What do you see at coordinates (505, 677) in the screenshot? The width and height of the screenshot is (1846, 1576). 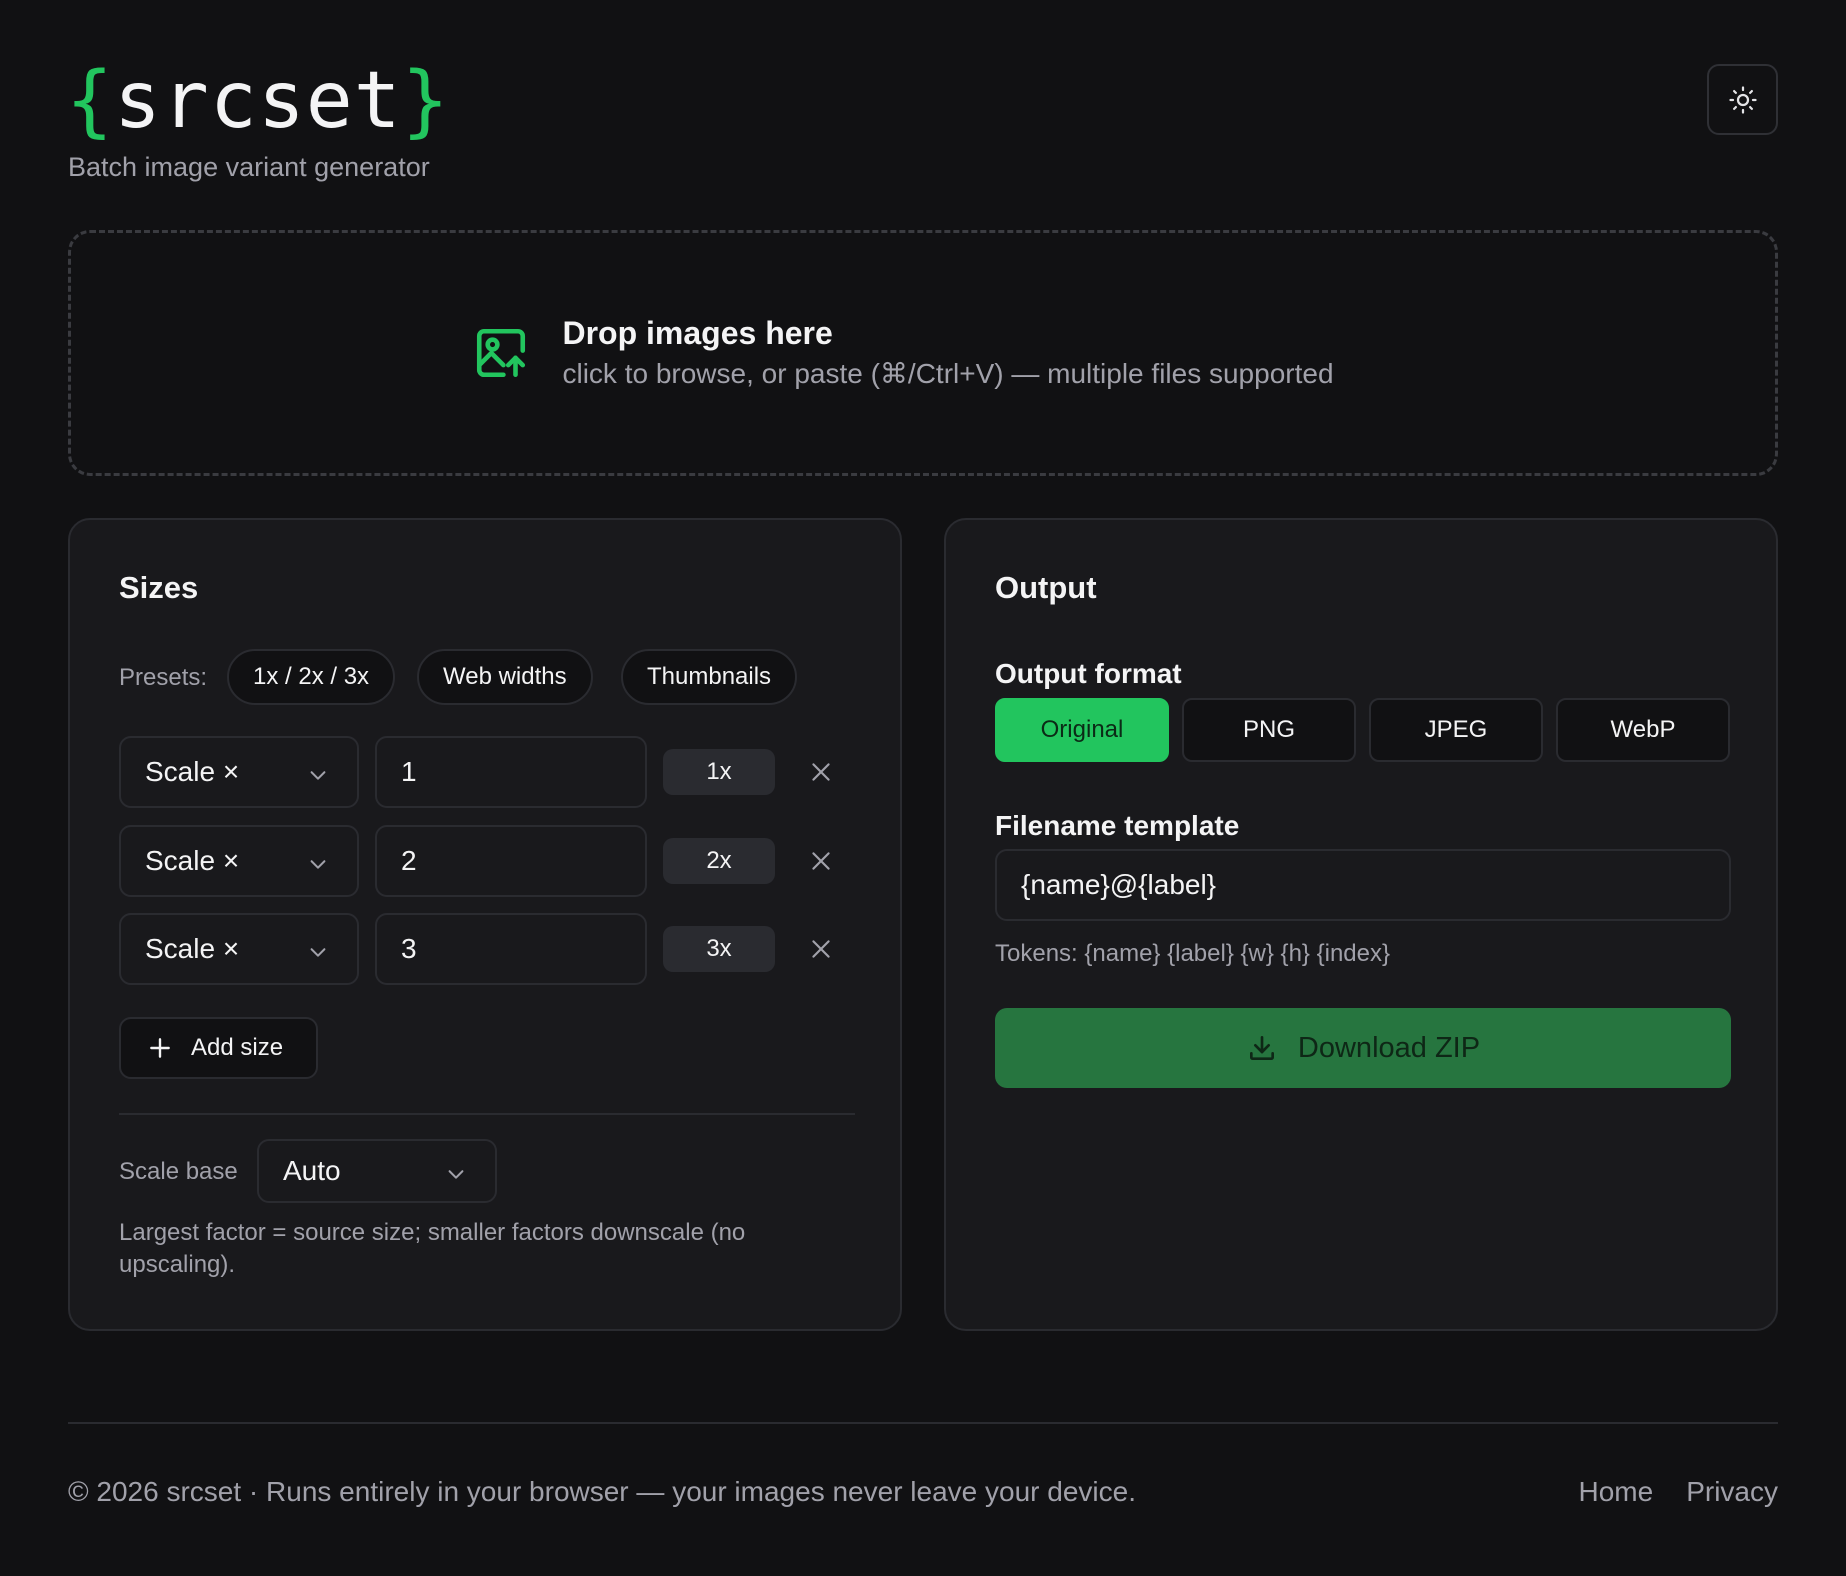 I see `preset-web-widths-button: Web widths` at bounding box center [505, 677].